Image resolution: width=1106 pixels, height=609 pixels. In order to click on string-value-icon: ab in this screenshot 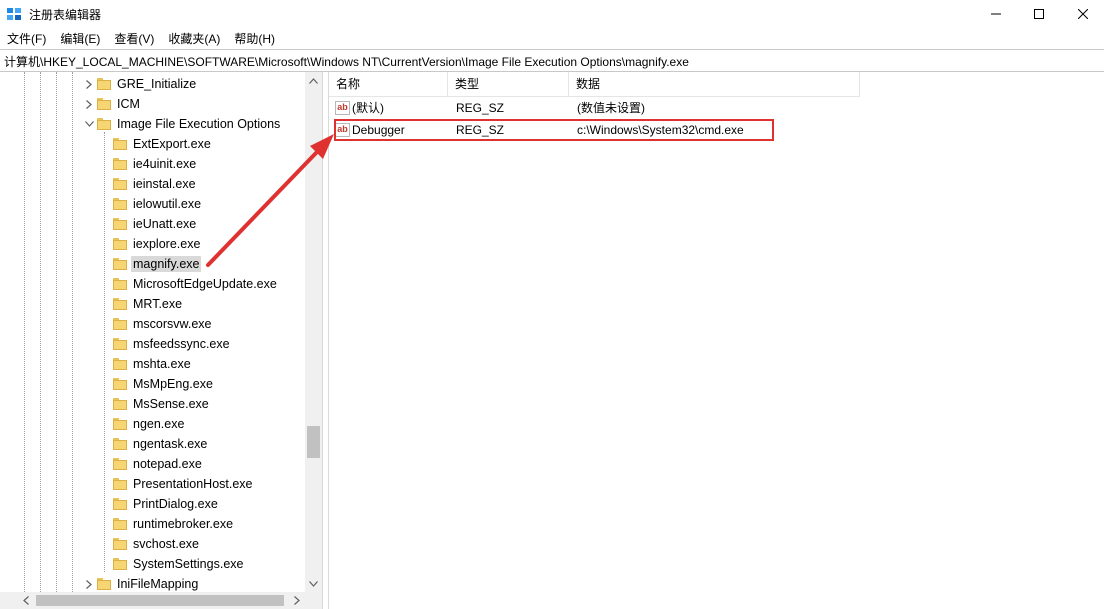, I will do `click(342, 108)`.